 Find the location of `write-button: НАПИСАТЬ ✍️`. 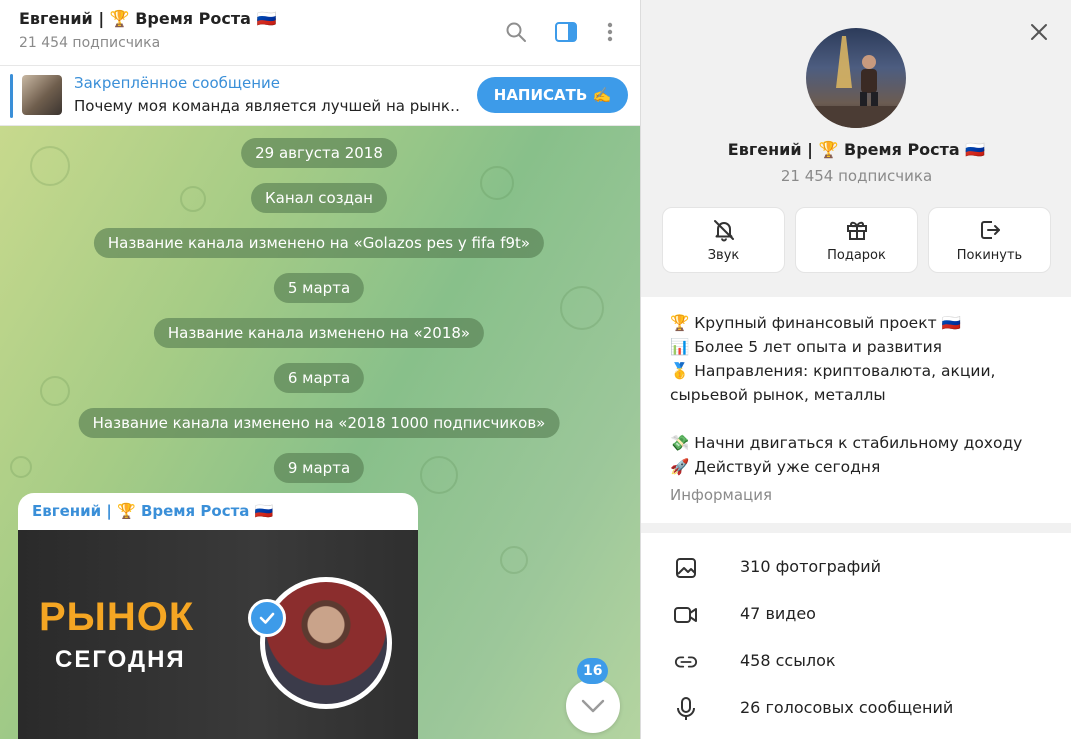

write-button: НАПИСАТЬ ✍️ is located at coordinates (552, 95).